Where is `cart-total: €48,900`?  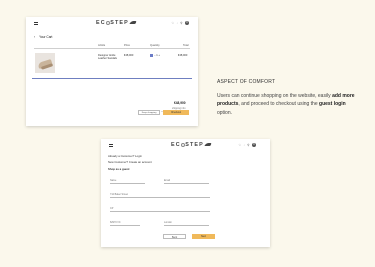 cart-total: €48,900 is located at coordinates (180, 103).